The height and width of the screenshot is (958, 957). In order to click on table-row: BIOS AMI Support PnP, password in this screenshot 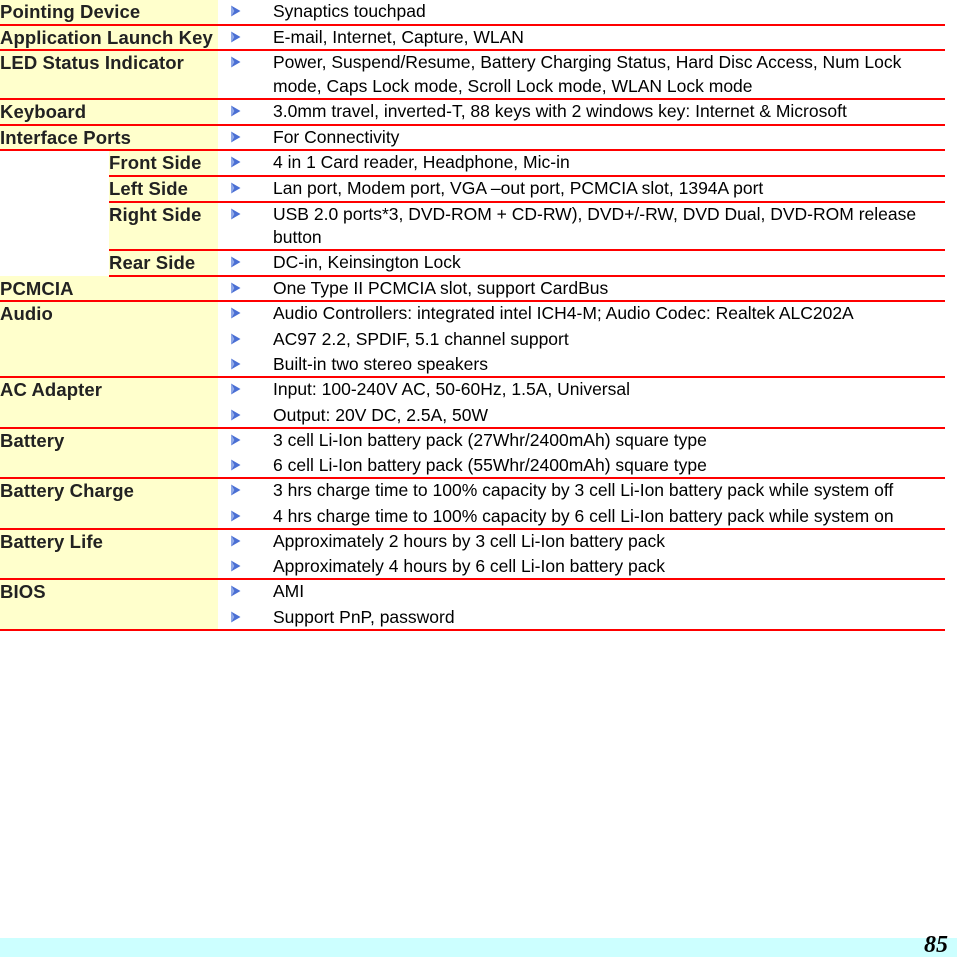, I will do `click(472, 605)`.